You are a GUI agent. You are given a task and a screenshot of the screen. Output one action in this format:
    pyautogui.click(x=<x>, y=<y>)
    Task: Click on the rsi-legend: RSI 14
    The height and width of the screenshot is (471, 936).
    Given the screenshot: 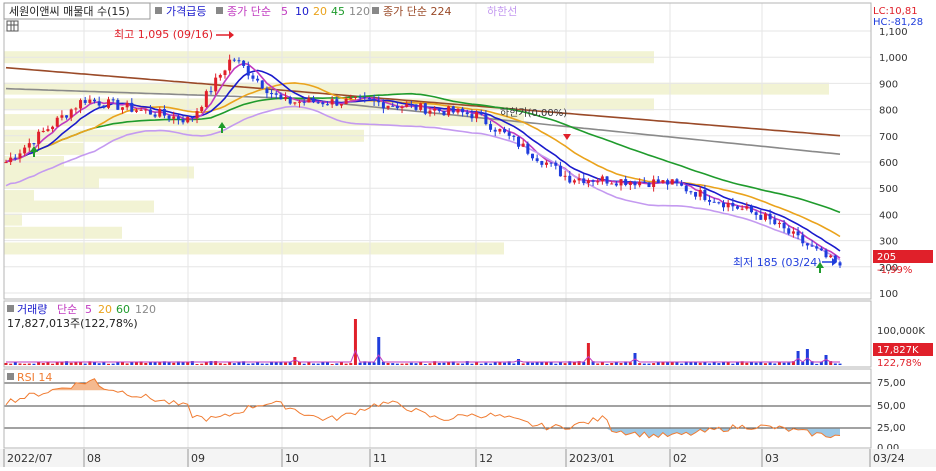 What is the action you would take?
    pyautogui.click(x=34, y=377)
    